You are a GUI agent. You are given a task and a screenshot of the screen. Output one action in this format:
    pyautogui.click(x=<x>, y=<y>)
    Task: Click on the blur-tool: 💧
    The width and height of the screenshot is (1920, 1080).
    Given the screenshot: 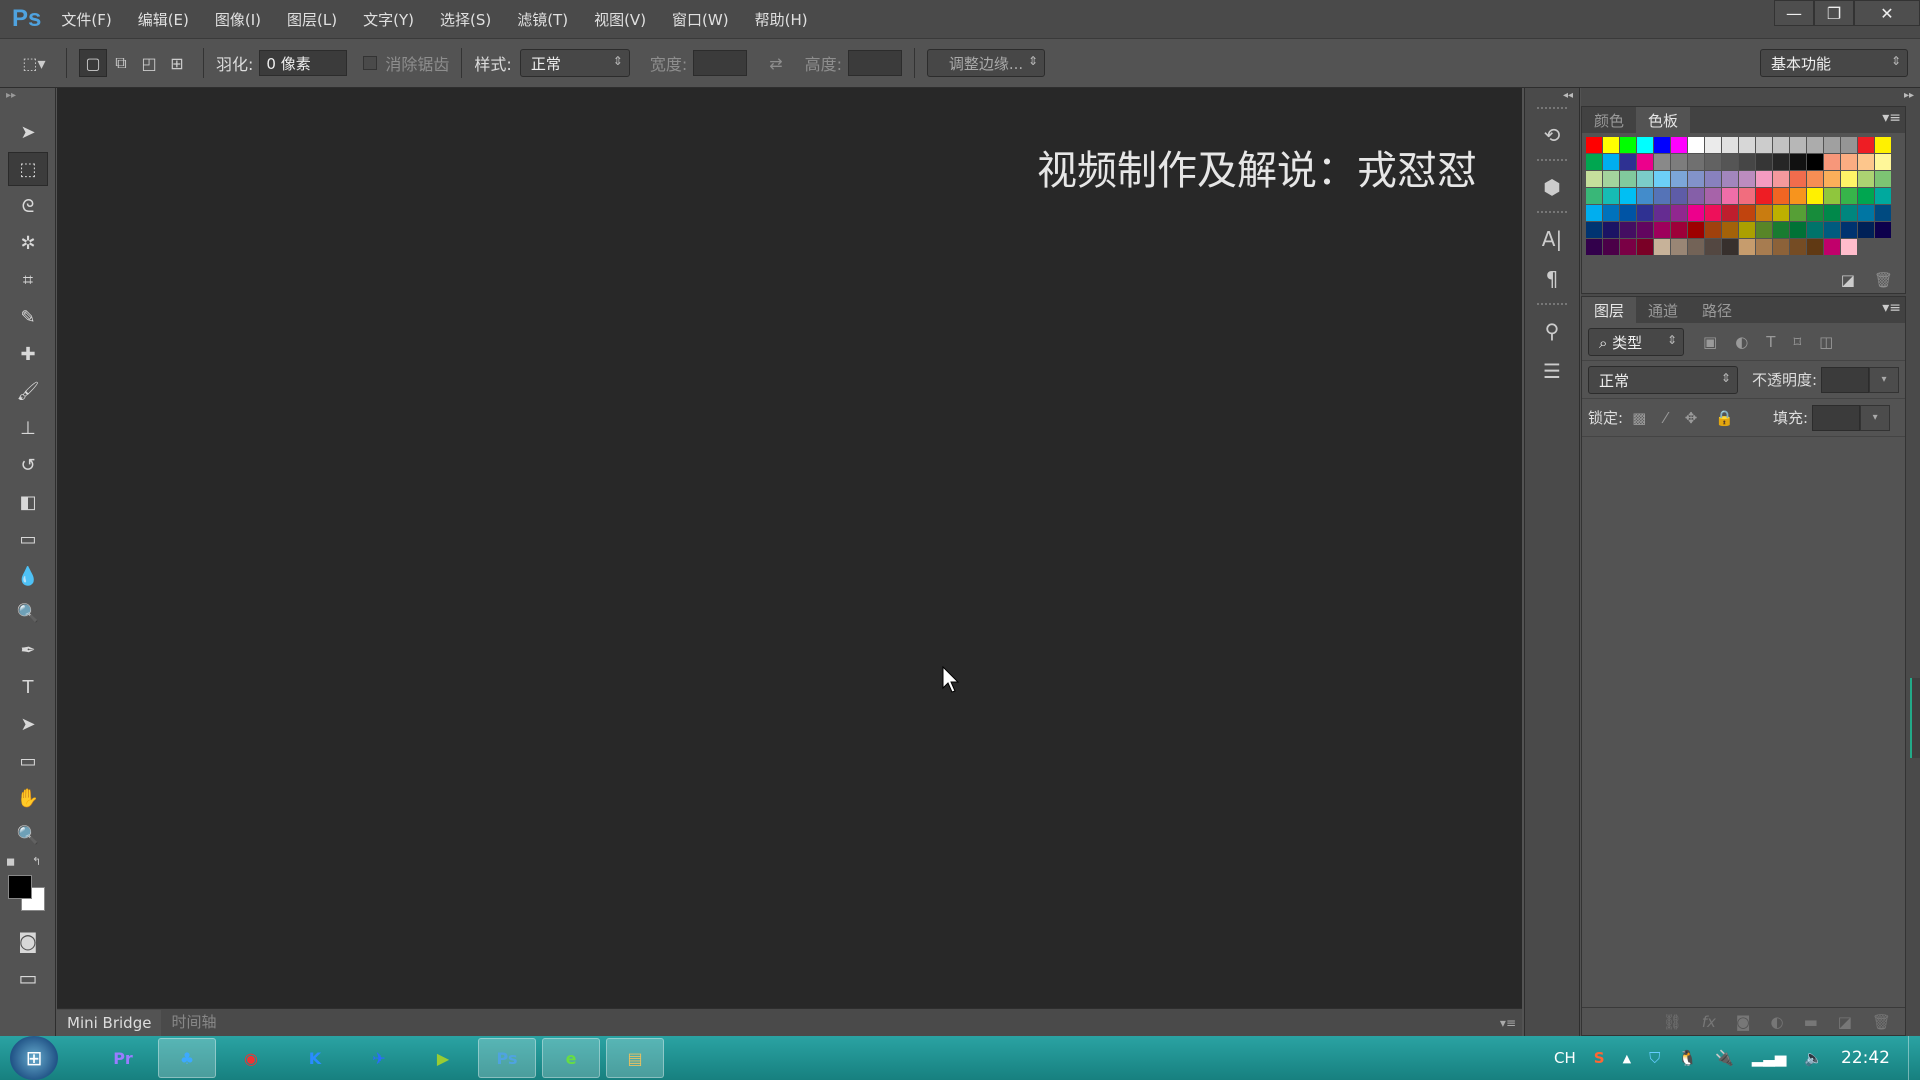 What is the action you would take?
    pyautogui.click(x=28, y=576)
    